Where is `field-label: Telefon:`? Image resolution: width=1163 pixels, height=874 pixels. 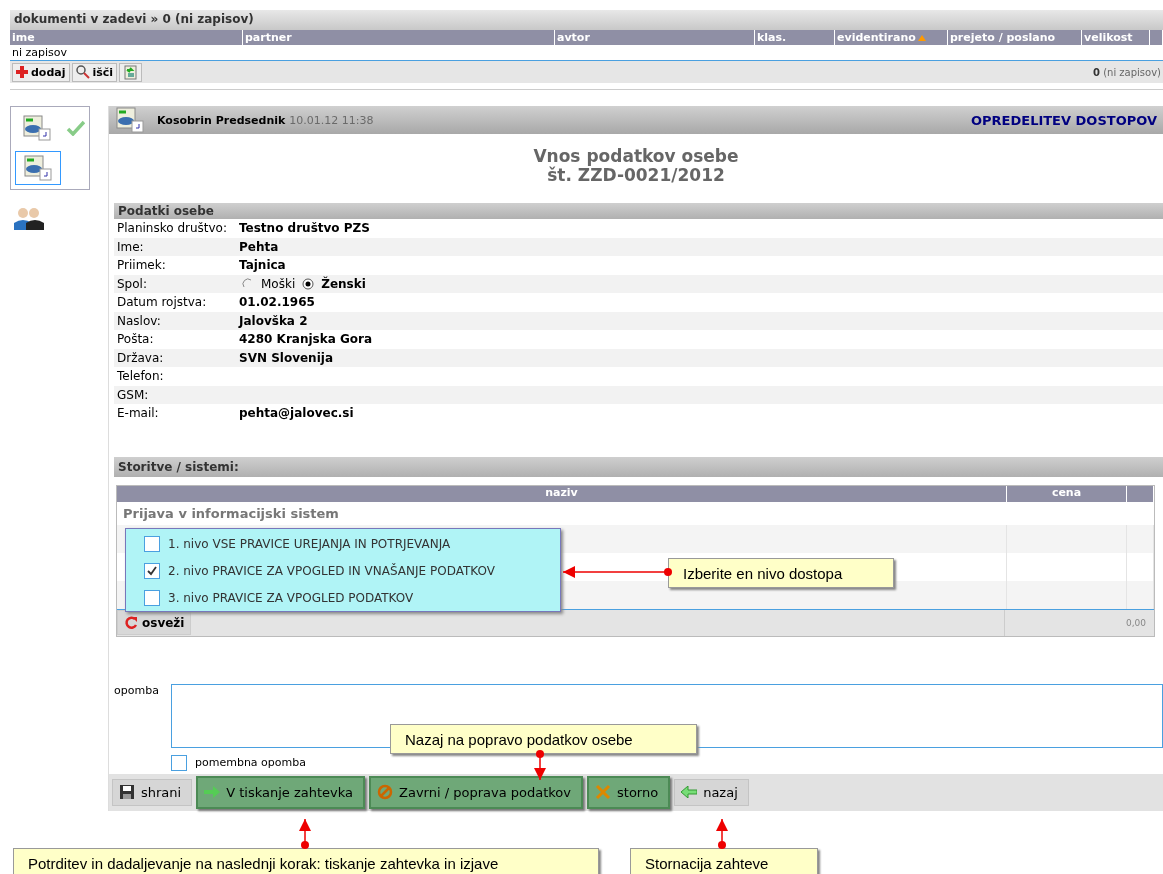
field-label: Telefon: is located at coordinates (141, 376).